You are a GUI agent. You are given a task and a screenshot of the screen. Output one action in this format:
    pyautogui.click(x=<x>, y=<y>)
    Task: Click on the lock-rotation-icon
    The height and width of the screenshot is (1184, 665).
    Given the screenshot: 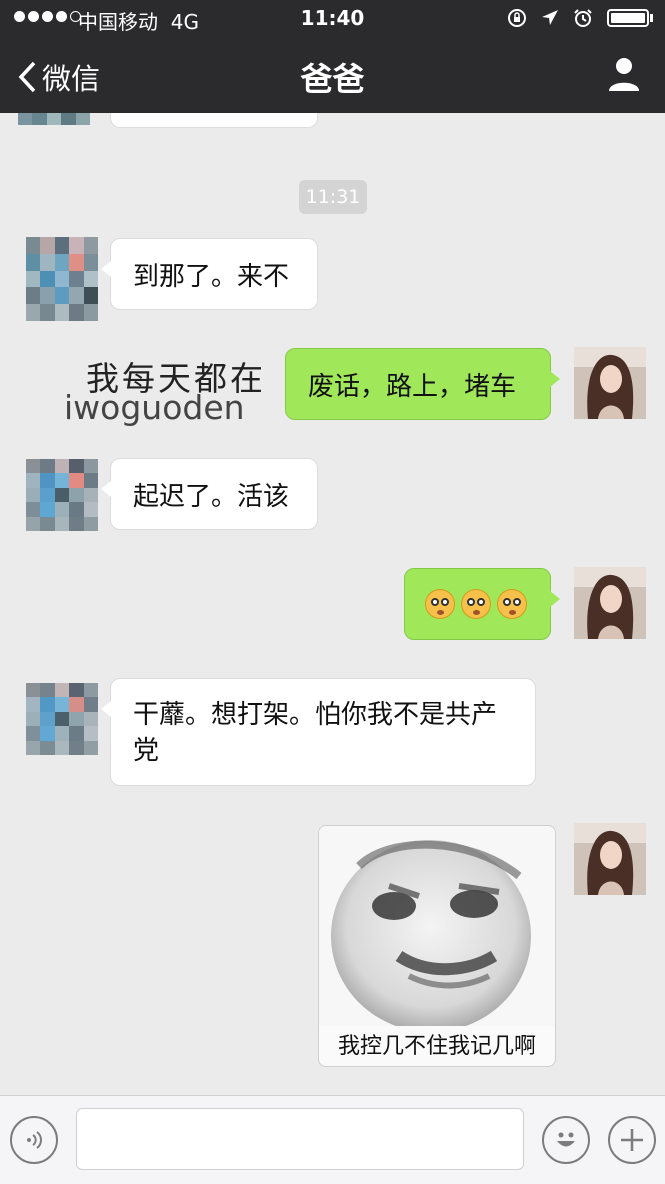 What is the action you would take?
    pyautogui.click(x=517, y=18)
    